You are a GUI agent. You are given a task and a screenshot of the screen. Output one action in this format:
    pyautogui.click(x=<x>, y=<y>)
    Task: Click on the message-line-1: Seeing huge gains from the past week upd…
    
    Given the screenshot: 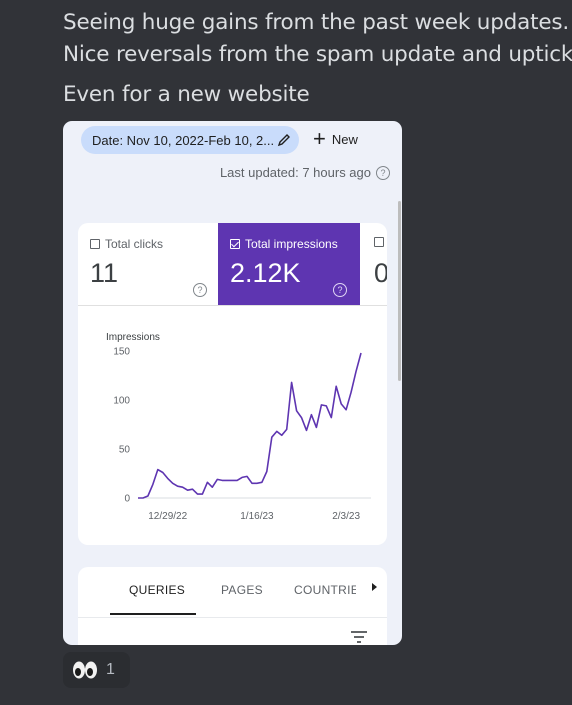 What is the action you would take?
    pyautogui.click(x=316, y=22)
    